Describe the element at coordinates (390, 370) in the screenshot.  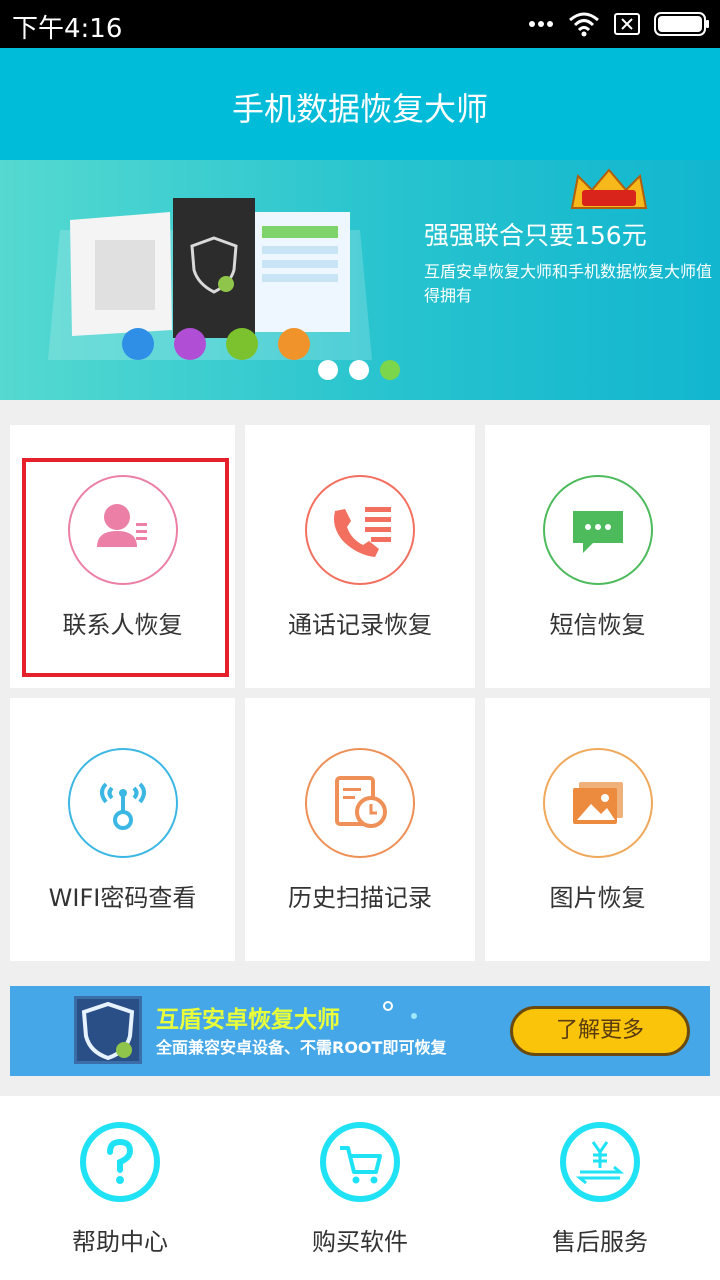
I see `carousel-dot-active` at that location.